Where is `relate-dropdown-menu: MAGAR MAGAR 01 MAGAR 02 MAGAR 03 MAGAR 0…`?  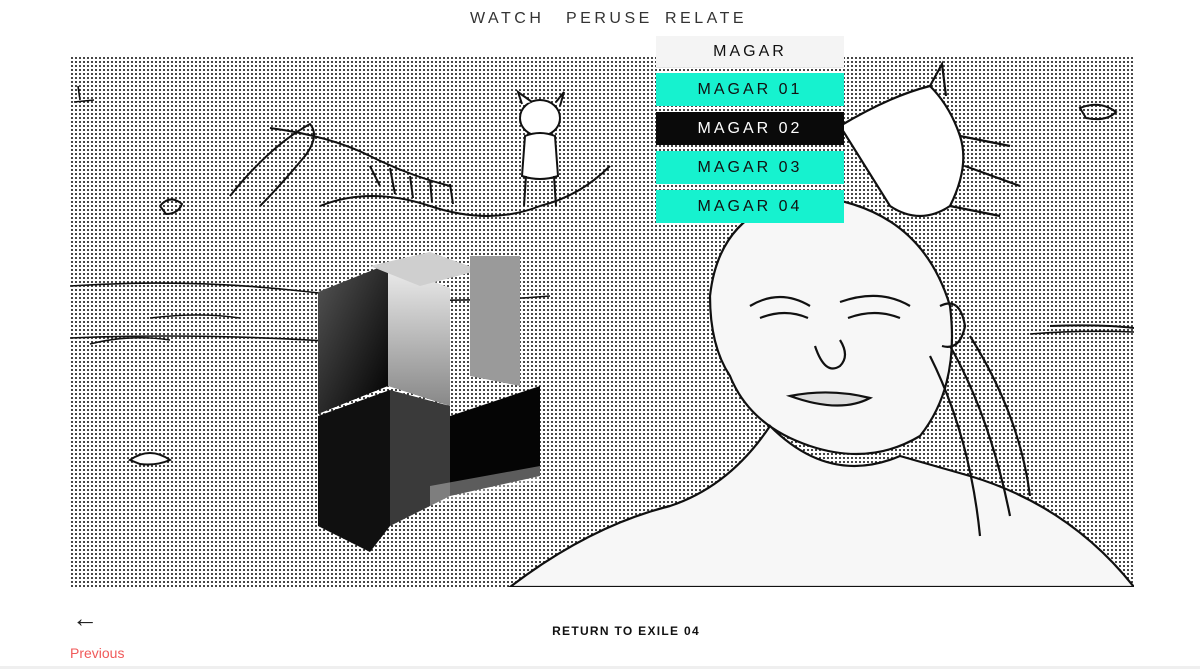 relate-dropdown-menu: MAGAR MAGAR 01 MAGAR 02 MAGAR 03 MAGAR 0… is located at coordinates (750, 129).